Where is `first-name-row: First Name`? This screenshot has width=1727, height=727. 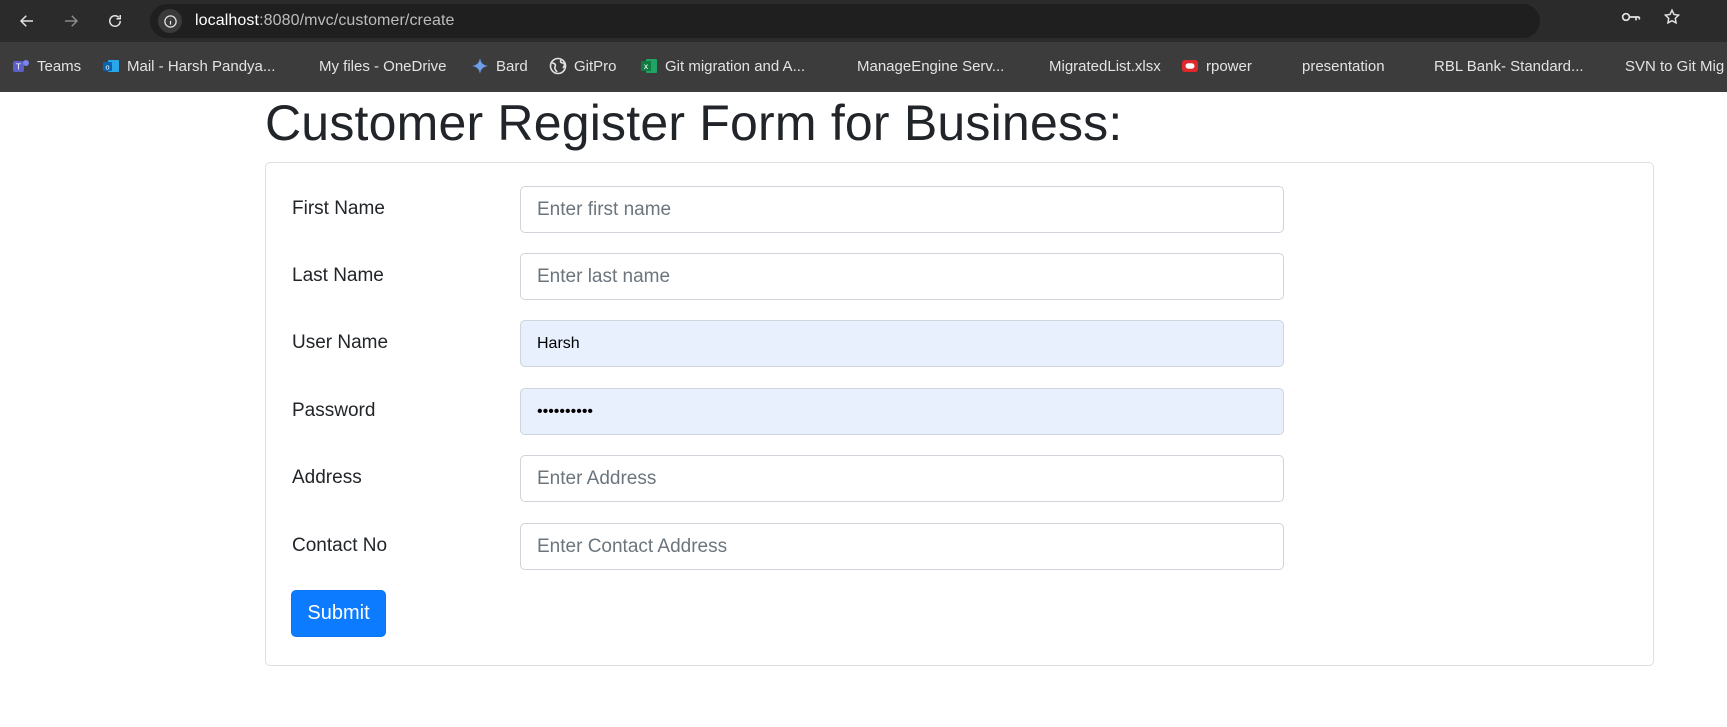
first-name-row: First Name is located at coordinates (959, 209).